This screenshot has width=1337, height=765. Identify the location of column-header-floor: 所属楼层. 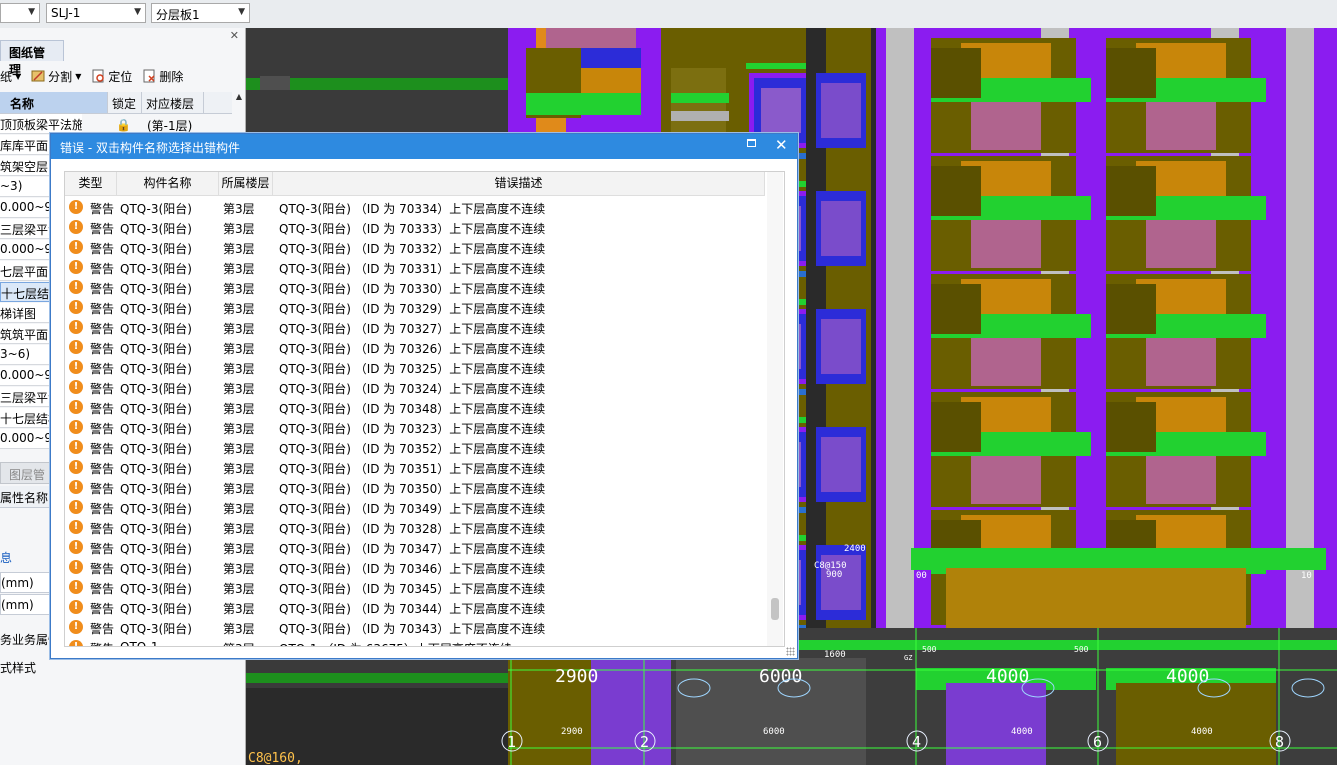
(246, 183).